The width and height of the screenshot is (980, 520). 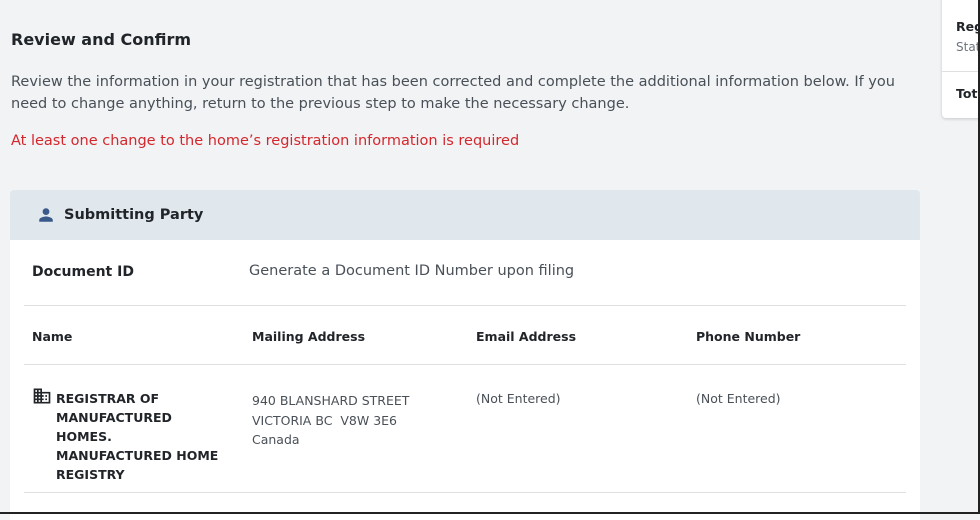 I want to click on fee-summary-status: Stat, so click(x=968, y=47).